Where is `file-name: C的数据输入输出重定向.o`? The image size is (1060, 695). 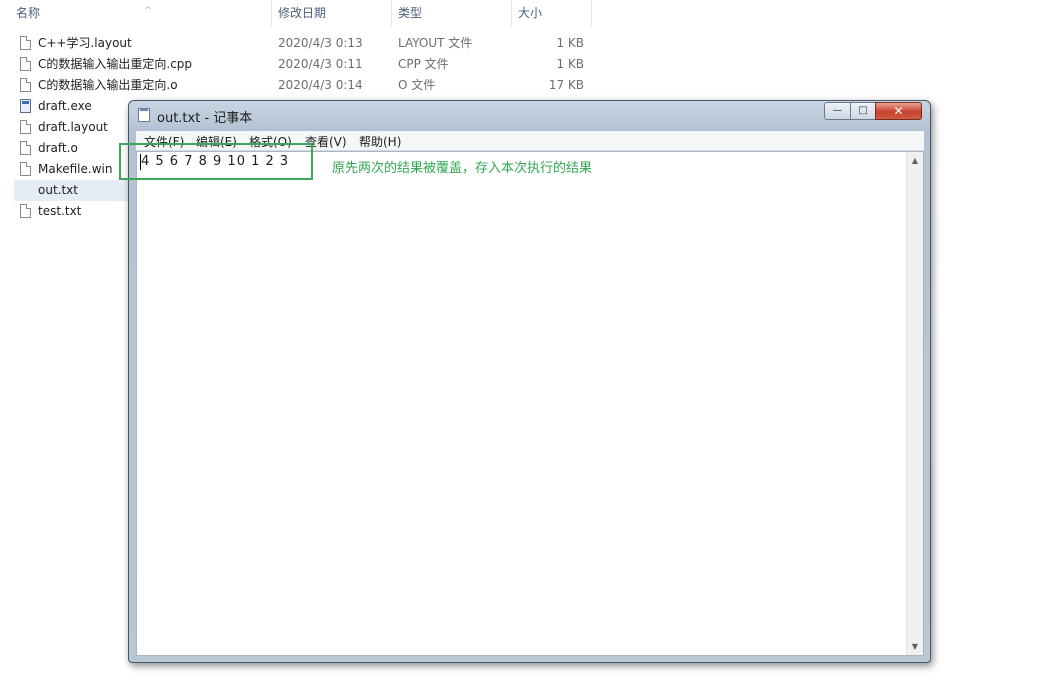
file-name: C的数据输入输出重定向.o is located at coordinates (108, 85).